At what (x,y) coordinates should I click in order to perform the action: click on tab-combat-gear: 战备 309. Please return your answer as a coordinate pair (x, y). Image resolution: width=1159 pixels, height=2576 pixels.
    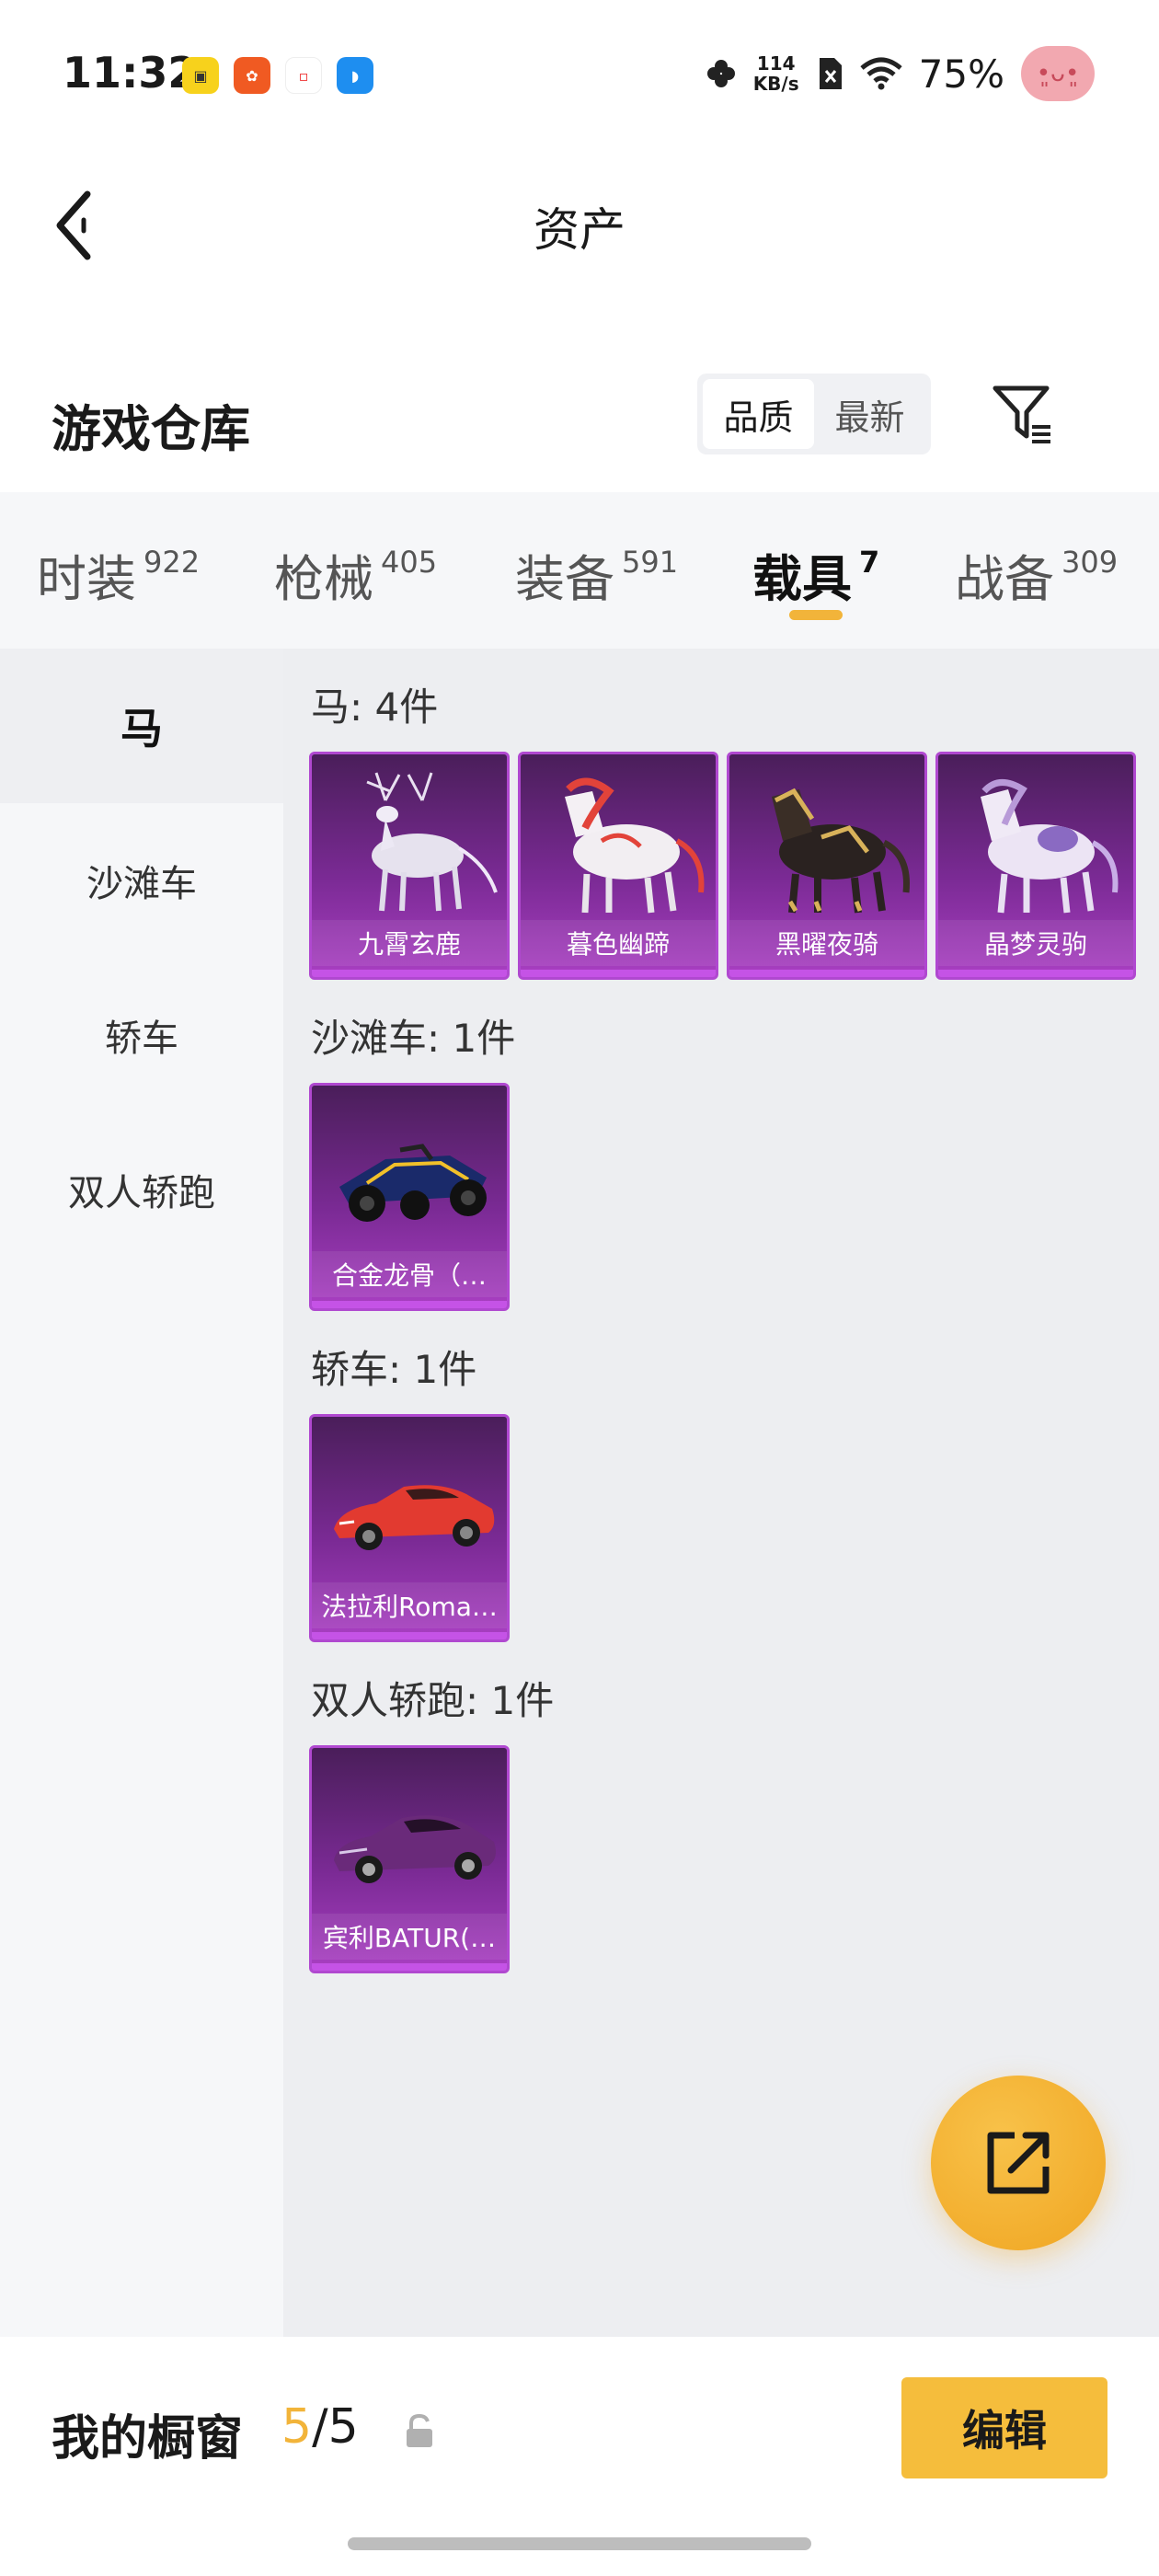
    Looking at the image, I should click on (1036, 574).